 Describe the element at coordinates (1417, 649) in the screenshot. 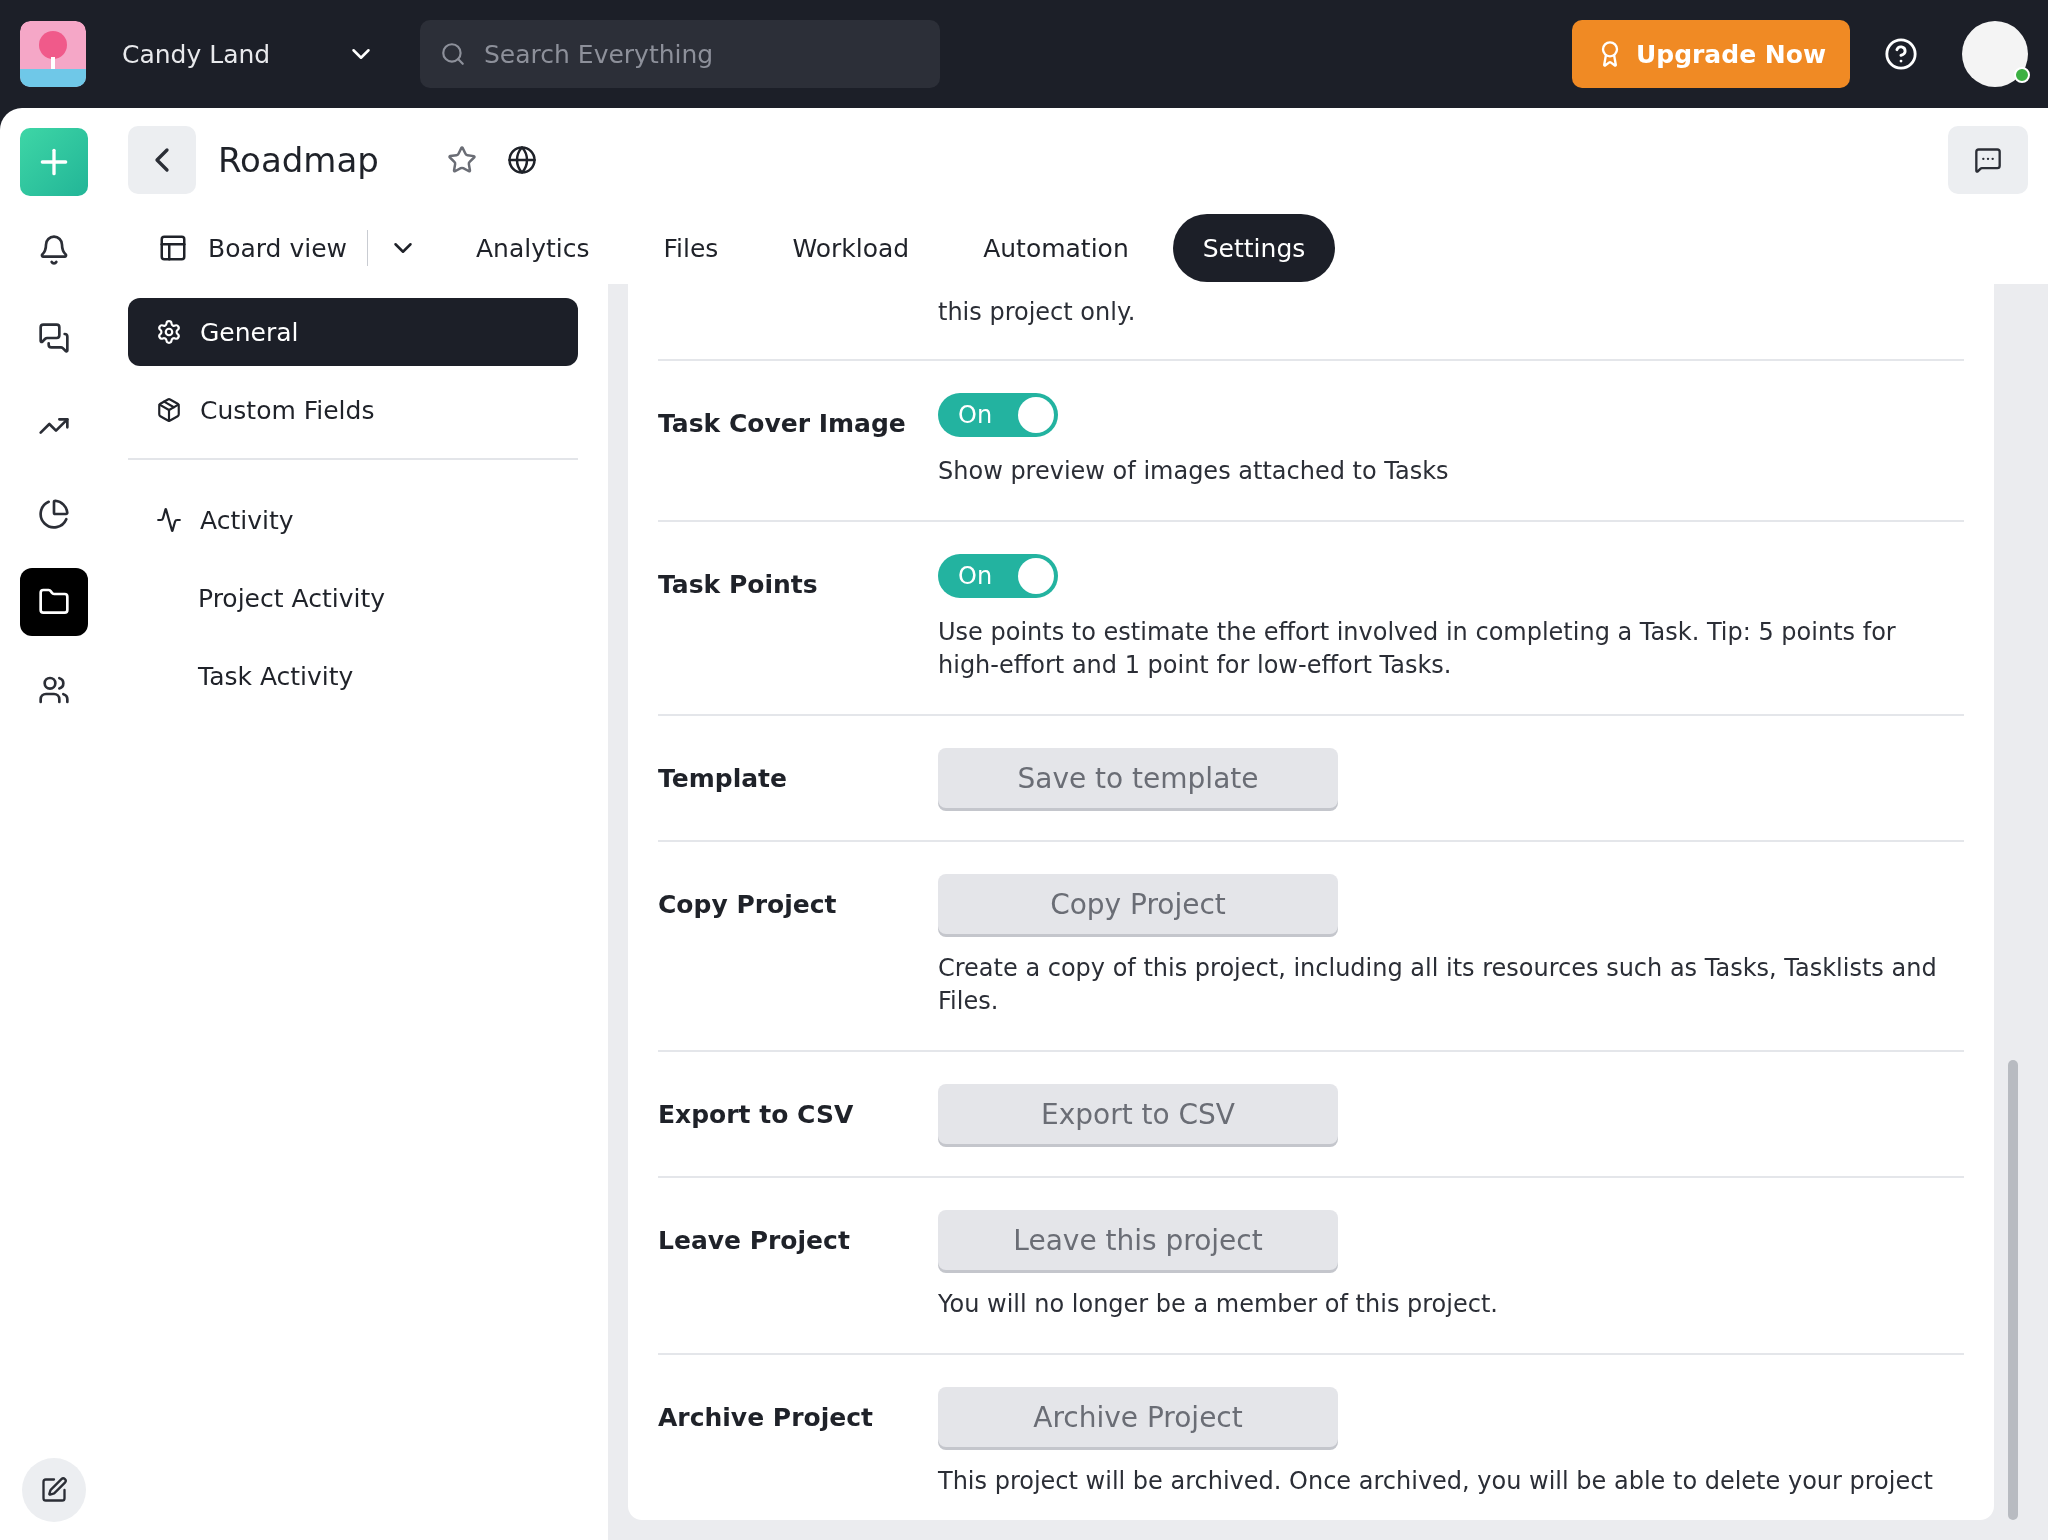

I see `setting-description: Use points to estimate the effort involved in completing a Task. Tip: 5 points for high-effort and 1 point for low-effort Tasks.` at that location.